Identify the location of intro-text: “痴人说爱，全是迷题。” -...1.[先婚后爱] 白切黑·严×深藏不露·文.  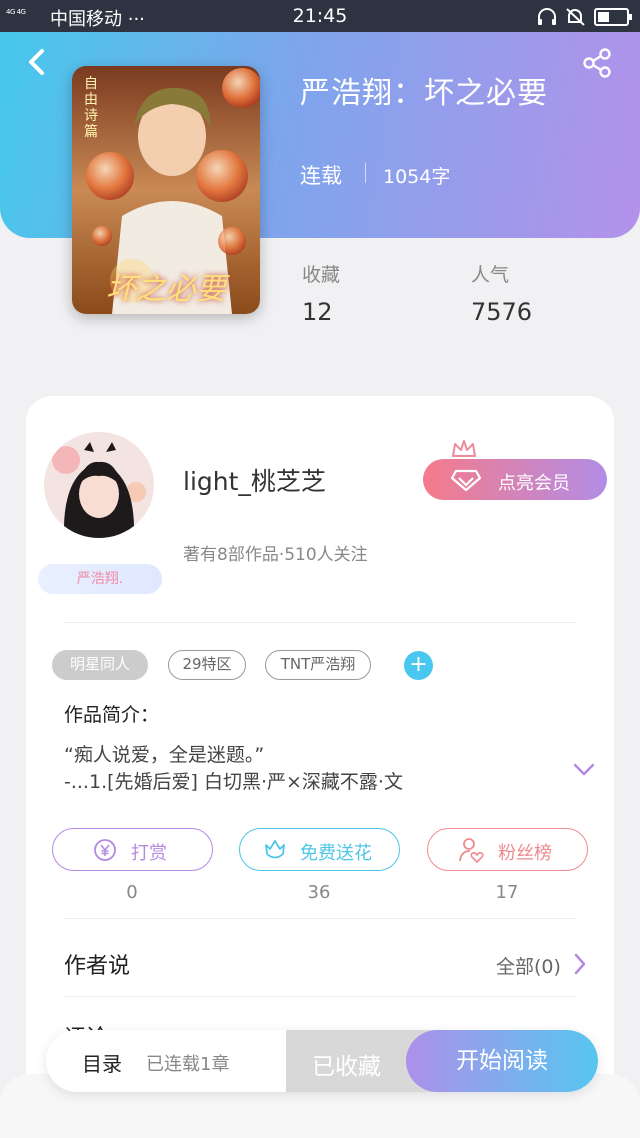
(233, 768).